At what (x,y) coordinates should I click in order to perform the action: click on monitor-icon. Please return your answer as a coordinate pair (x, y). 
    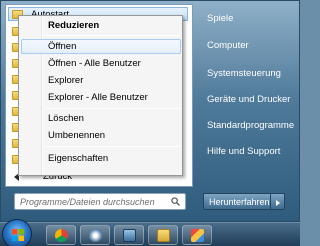
    Looking at the image, I should click on (129, 235).